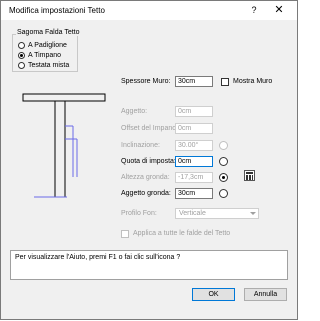 This screenshot has height=321, width=320. Describe the element at coordinates (60, 149) in the screenshot. I see `wall-shape` at that location.